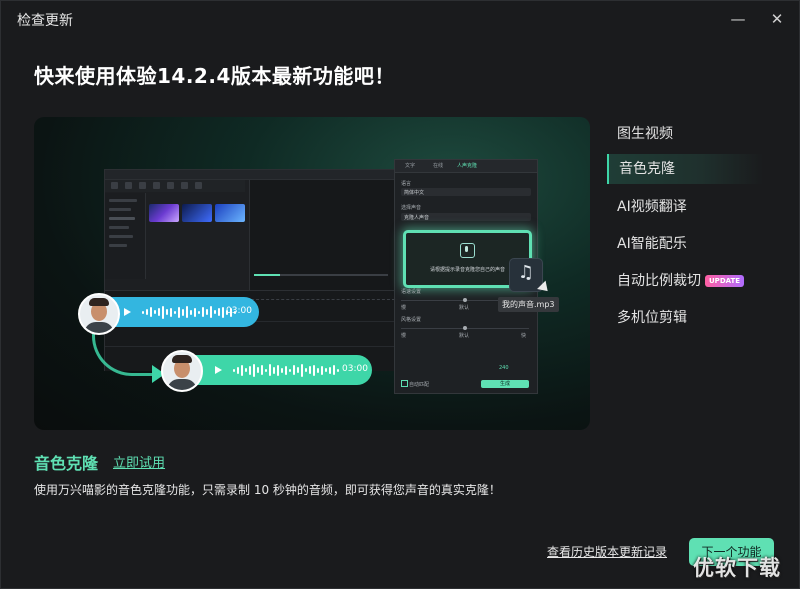 Image resolution: width=800 pixels, height=589 pixels. What do you see at coordinates (524, 336) in the screenshot?
I see `pitch-fast-label: 快` at bounding box center [524, 336].